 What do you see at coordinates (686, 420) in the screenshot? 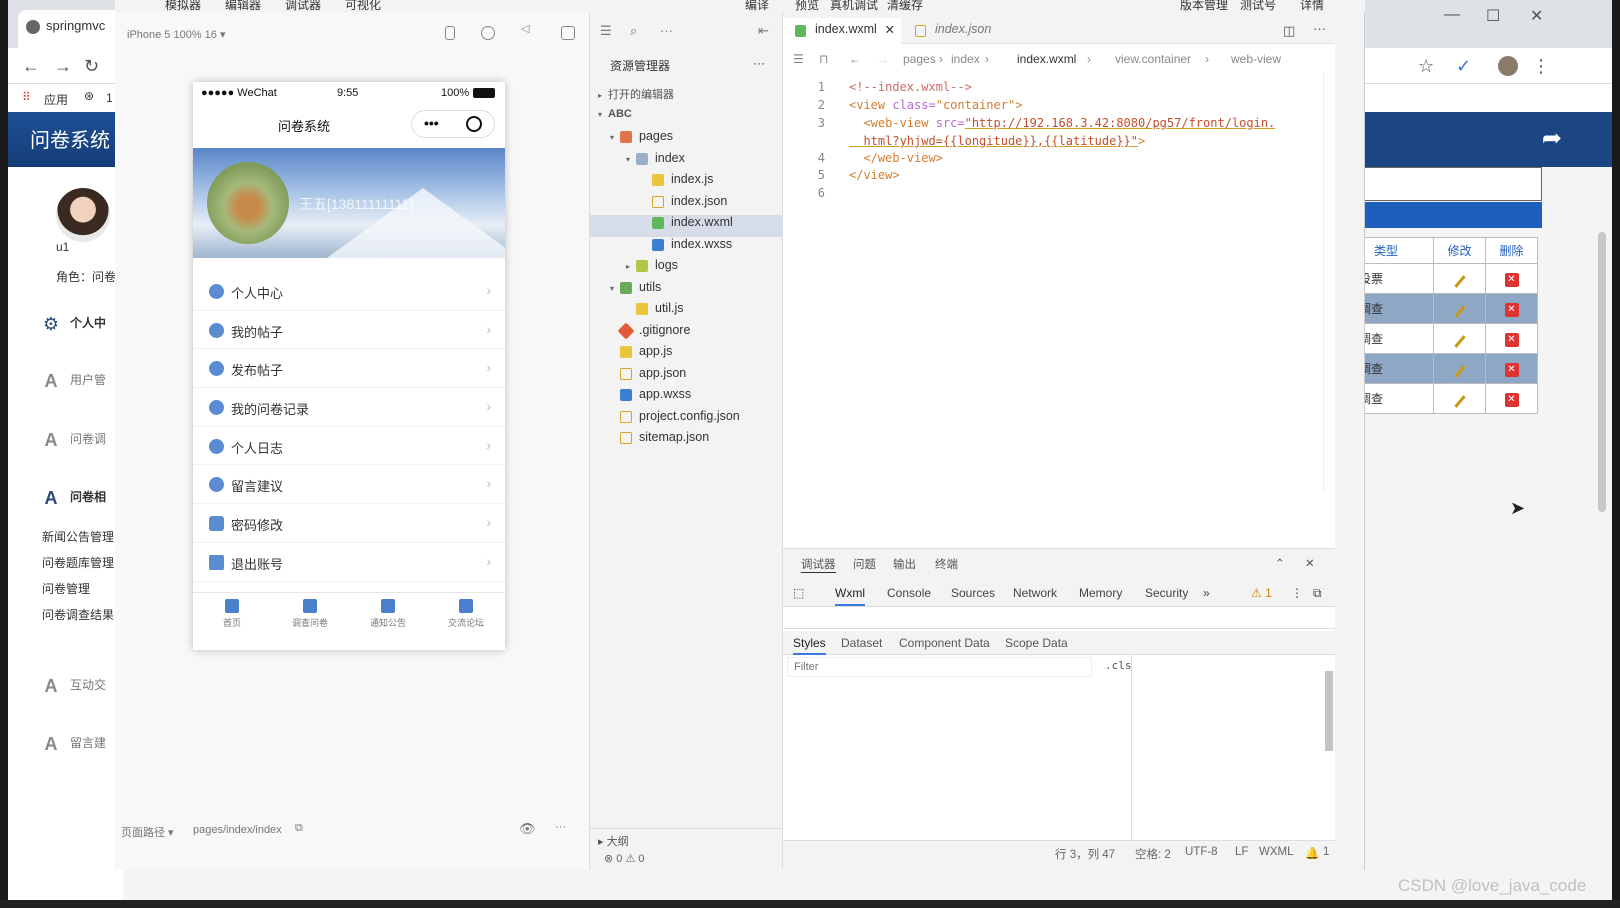
I see `tree-file-project-config: project.config.json` at bounding box center [686, 420].